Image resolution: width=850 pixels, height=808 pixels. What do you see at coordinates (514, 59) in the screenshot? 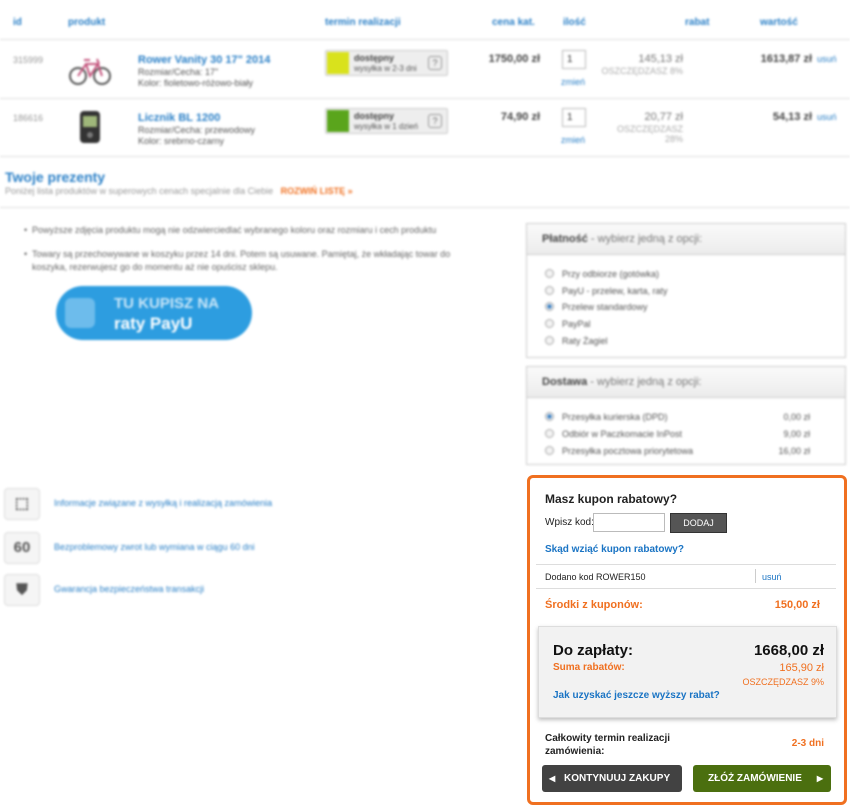
I see `catalog-price: 1750,00 zł` at bounding box center [514, 59].